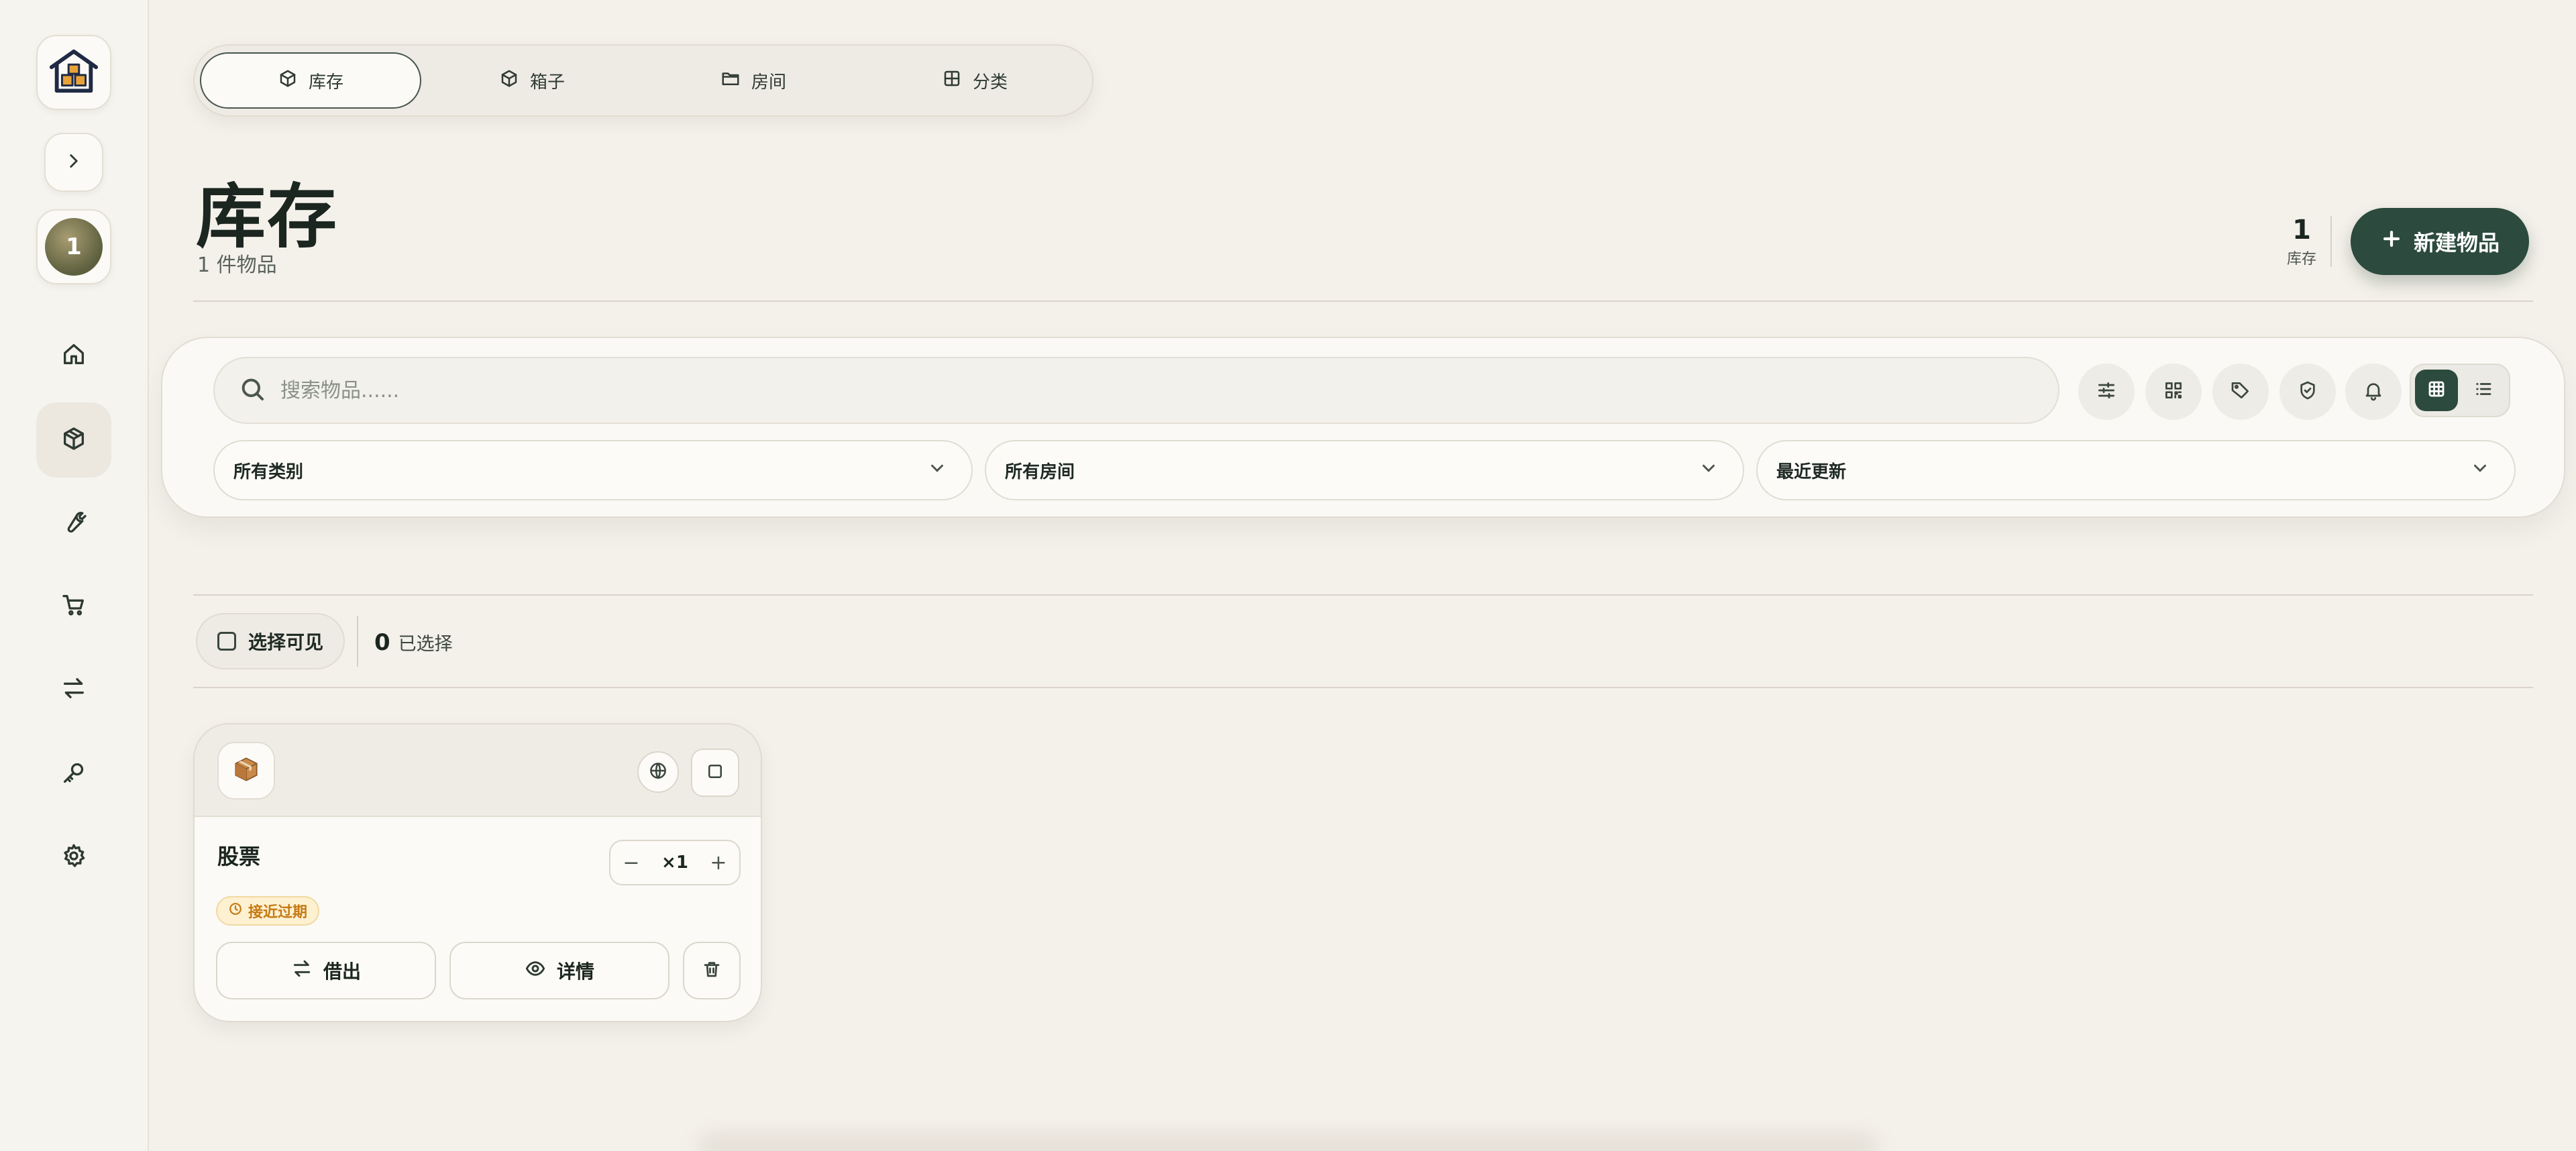  Describe the element at coordinates (1811, 472) in the screenshot. I see `sort-select-value: 最近更新` at that location.